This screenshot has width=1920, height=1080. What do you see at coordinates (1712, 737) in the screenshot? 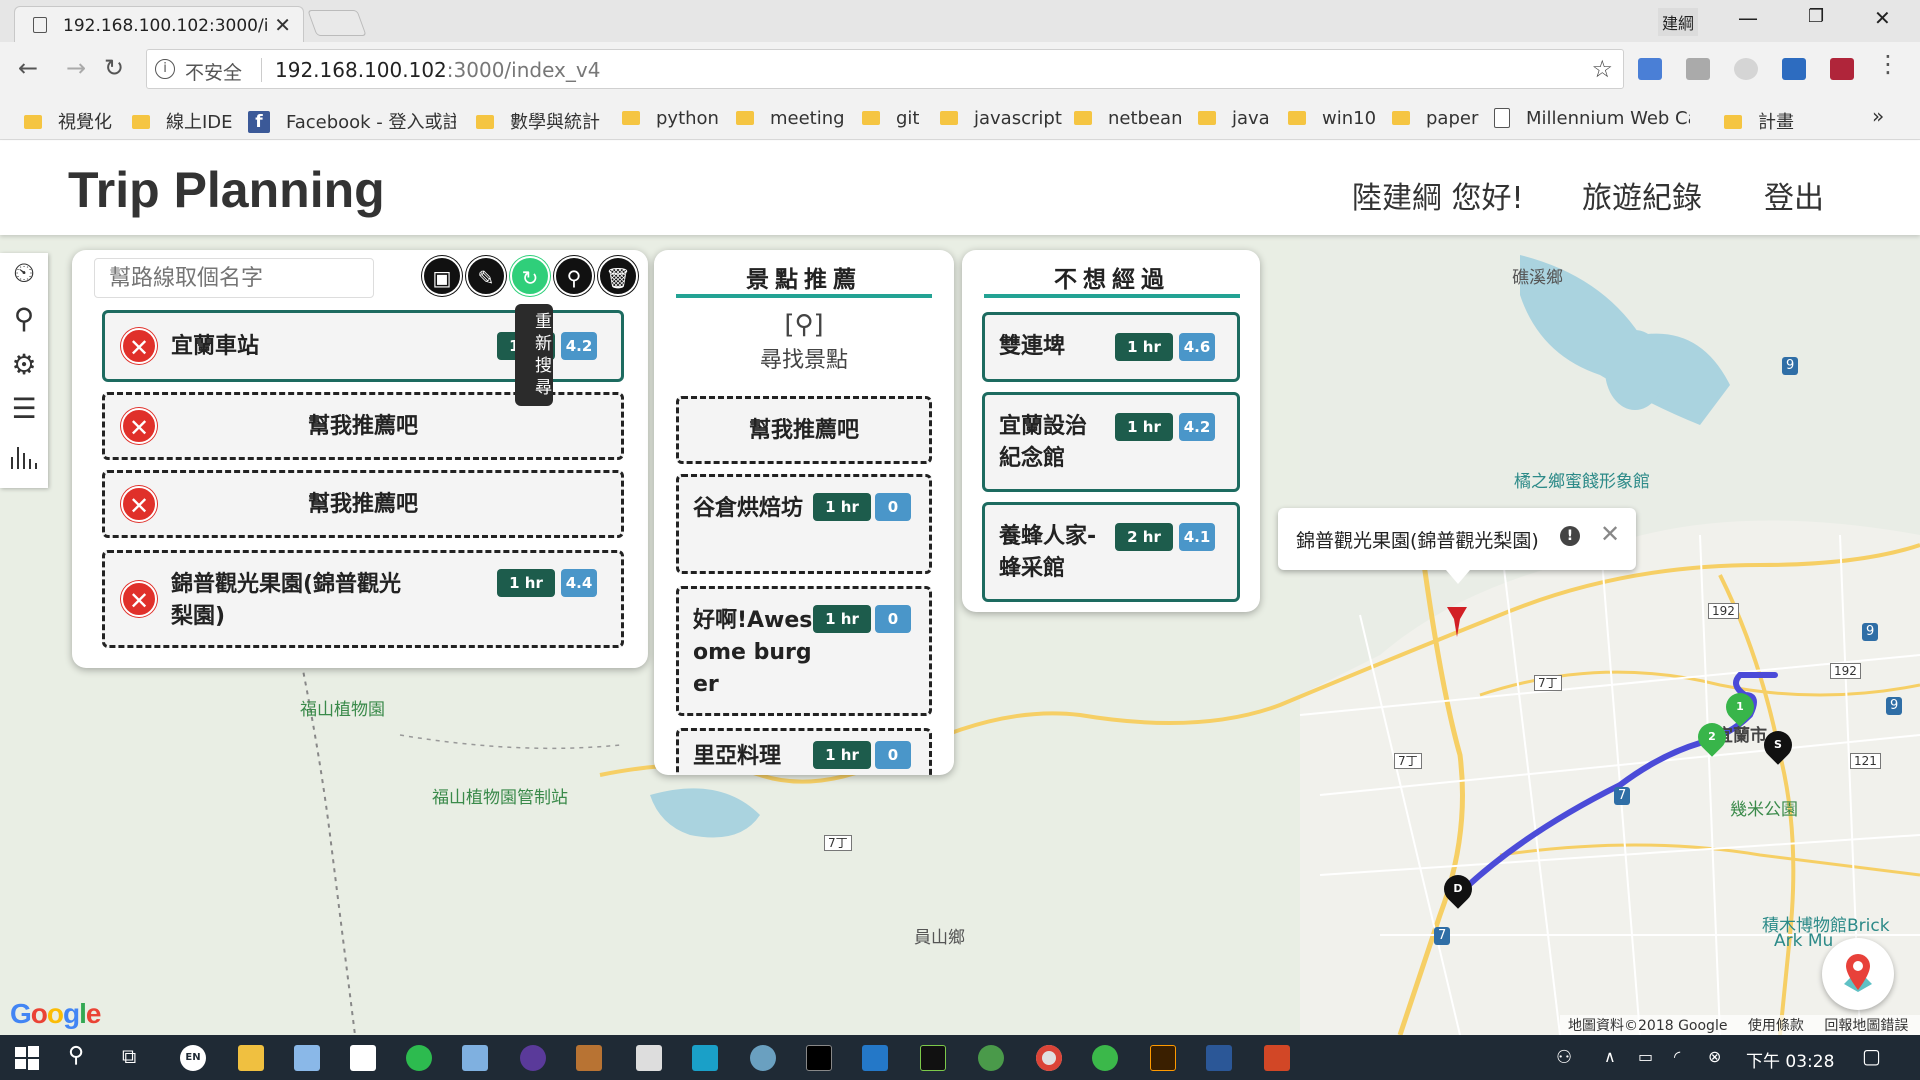
I see `route-marker: 2` at bounding box center [1712, 737].